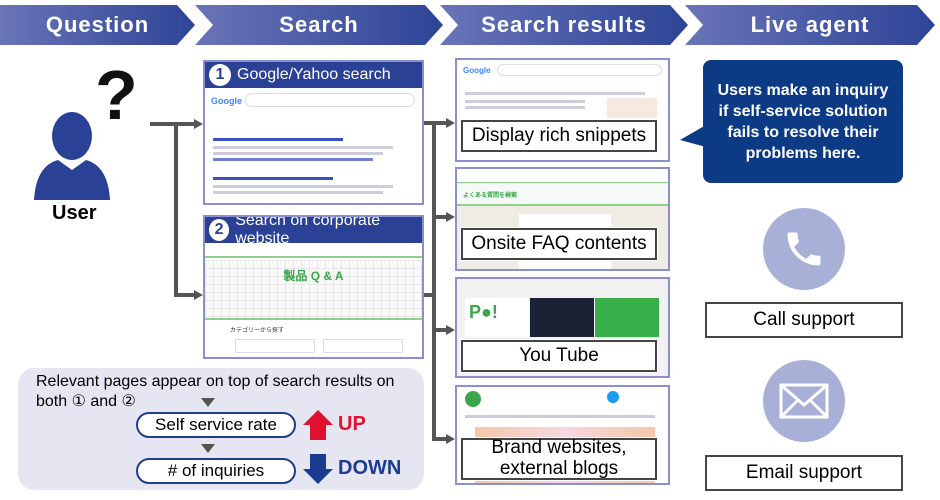  Describe the element at coordinates (804, 473) in the screenshot. I see `email-support-button: Email support` at that location.